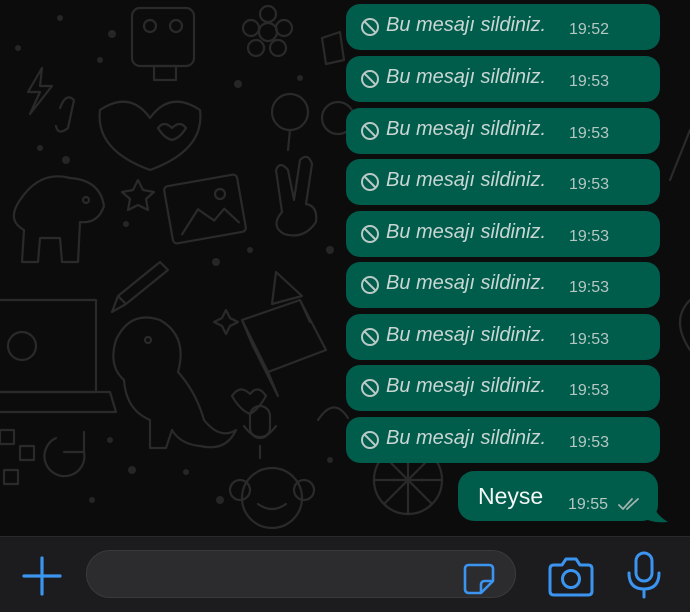  What do you see at coordinates (589, 29) in the screenshot?
I see `message-time: 19:52` at bounding box center [589, 29].